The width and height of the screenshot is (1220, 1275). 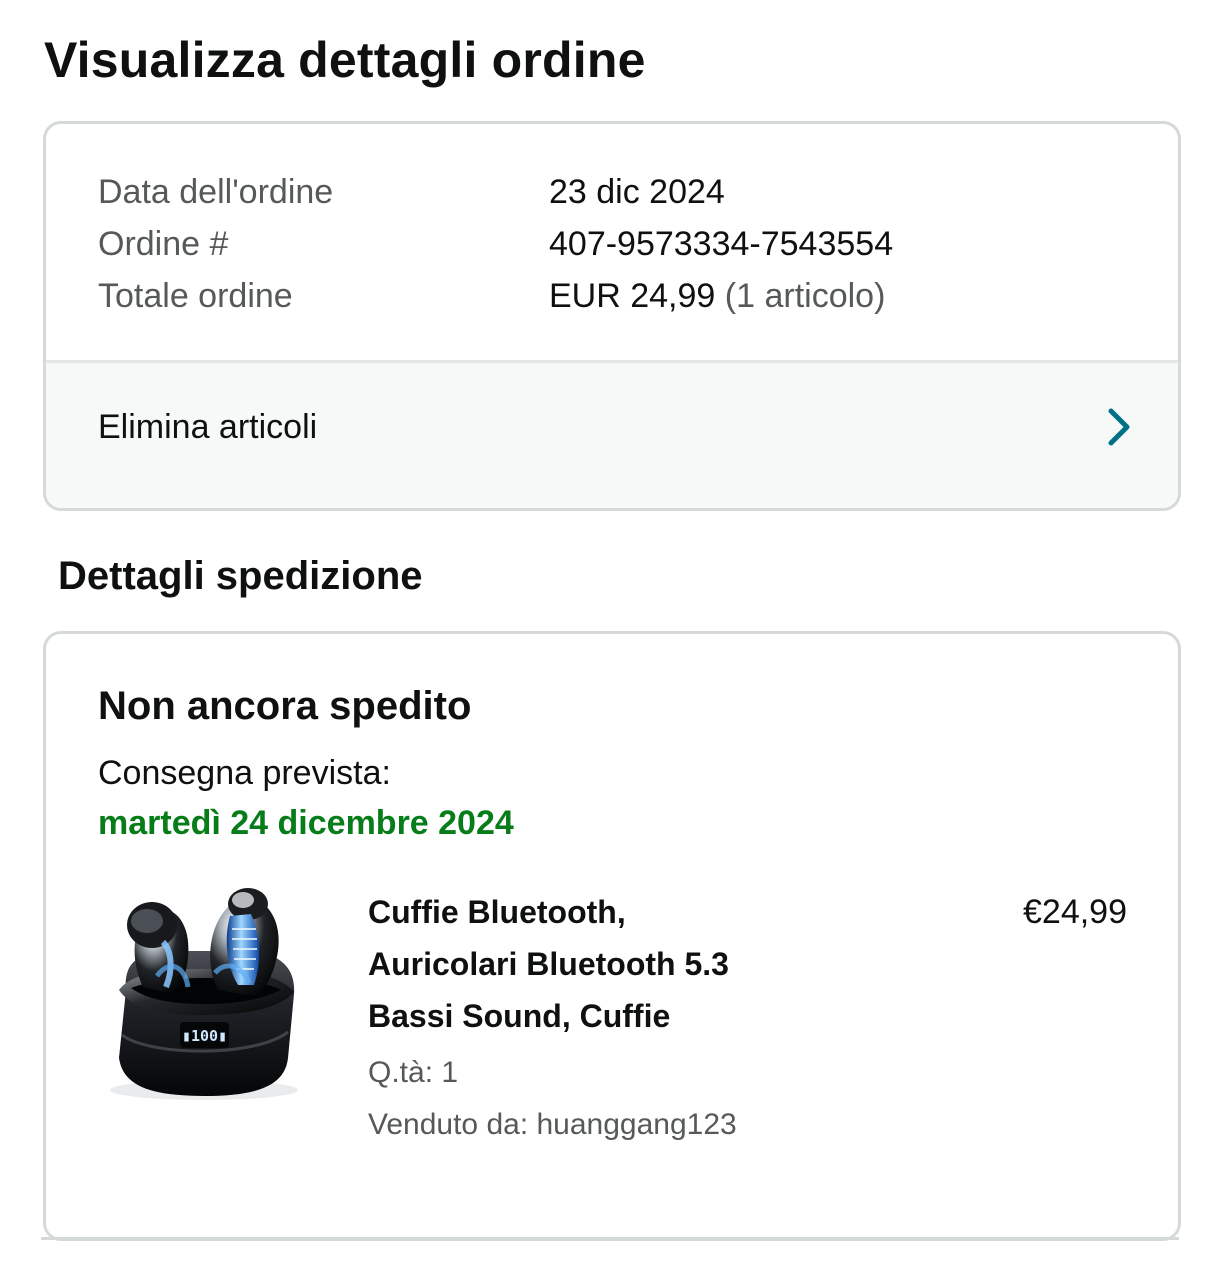 What do you see at coordinates (612, 435) in the screenshot?
I see `delete-items-action: Elimina articoli` at bounding box center [612, 435].